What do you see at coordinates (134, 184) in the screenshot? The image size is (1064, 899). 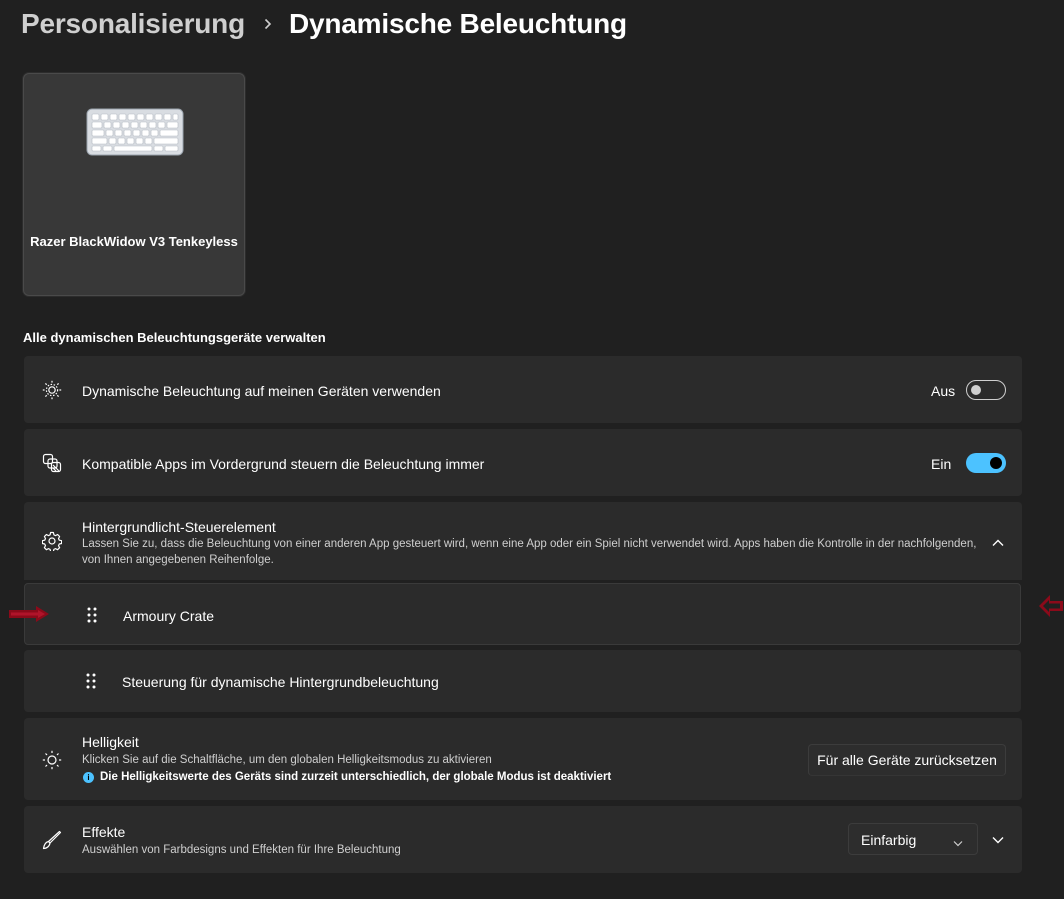 I see `device-card: Razer BlackWidow V3 Tenkeyless` at bounding box center [134, 184].